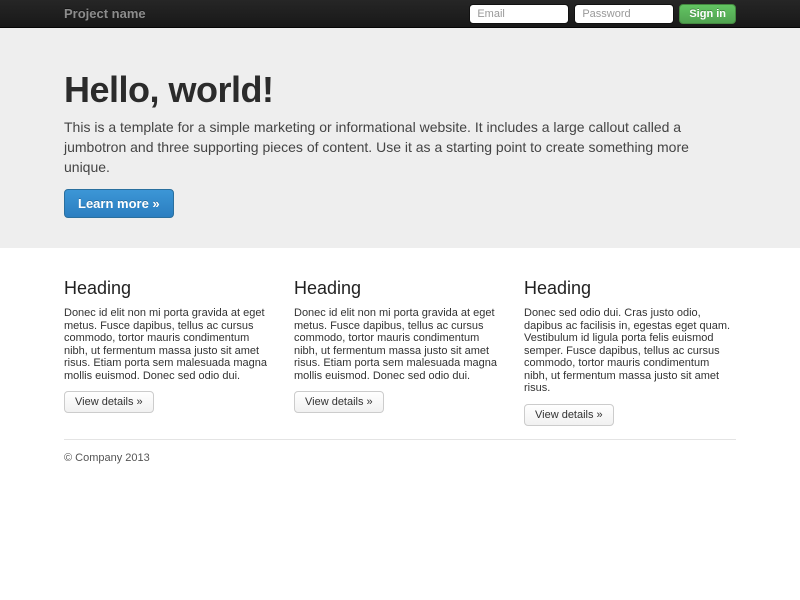 This screenshot has width=800, height=600. I want to click on signin-form: Sign in, so click(602, 13).